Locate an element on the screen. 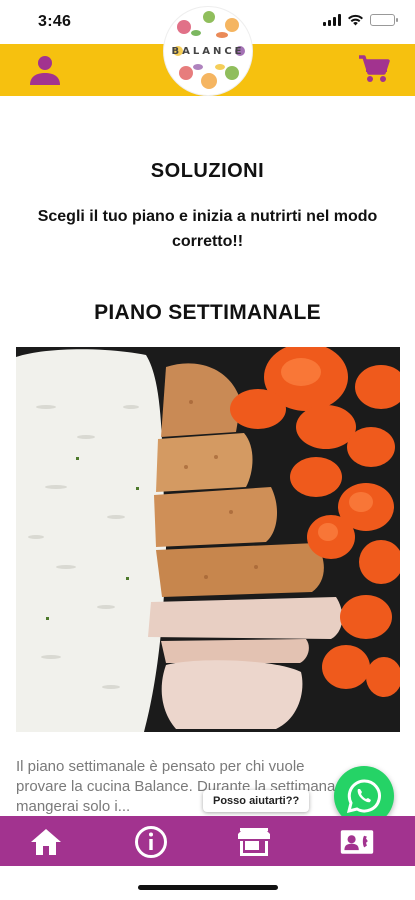  store-icon is located at coordinates (254, 842).